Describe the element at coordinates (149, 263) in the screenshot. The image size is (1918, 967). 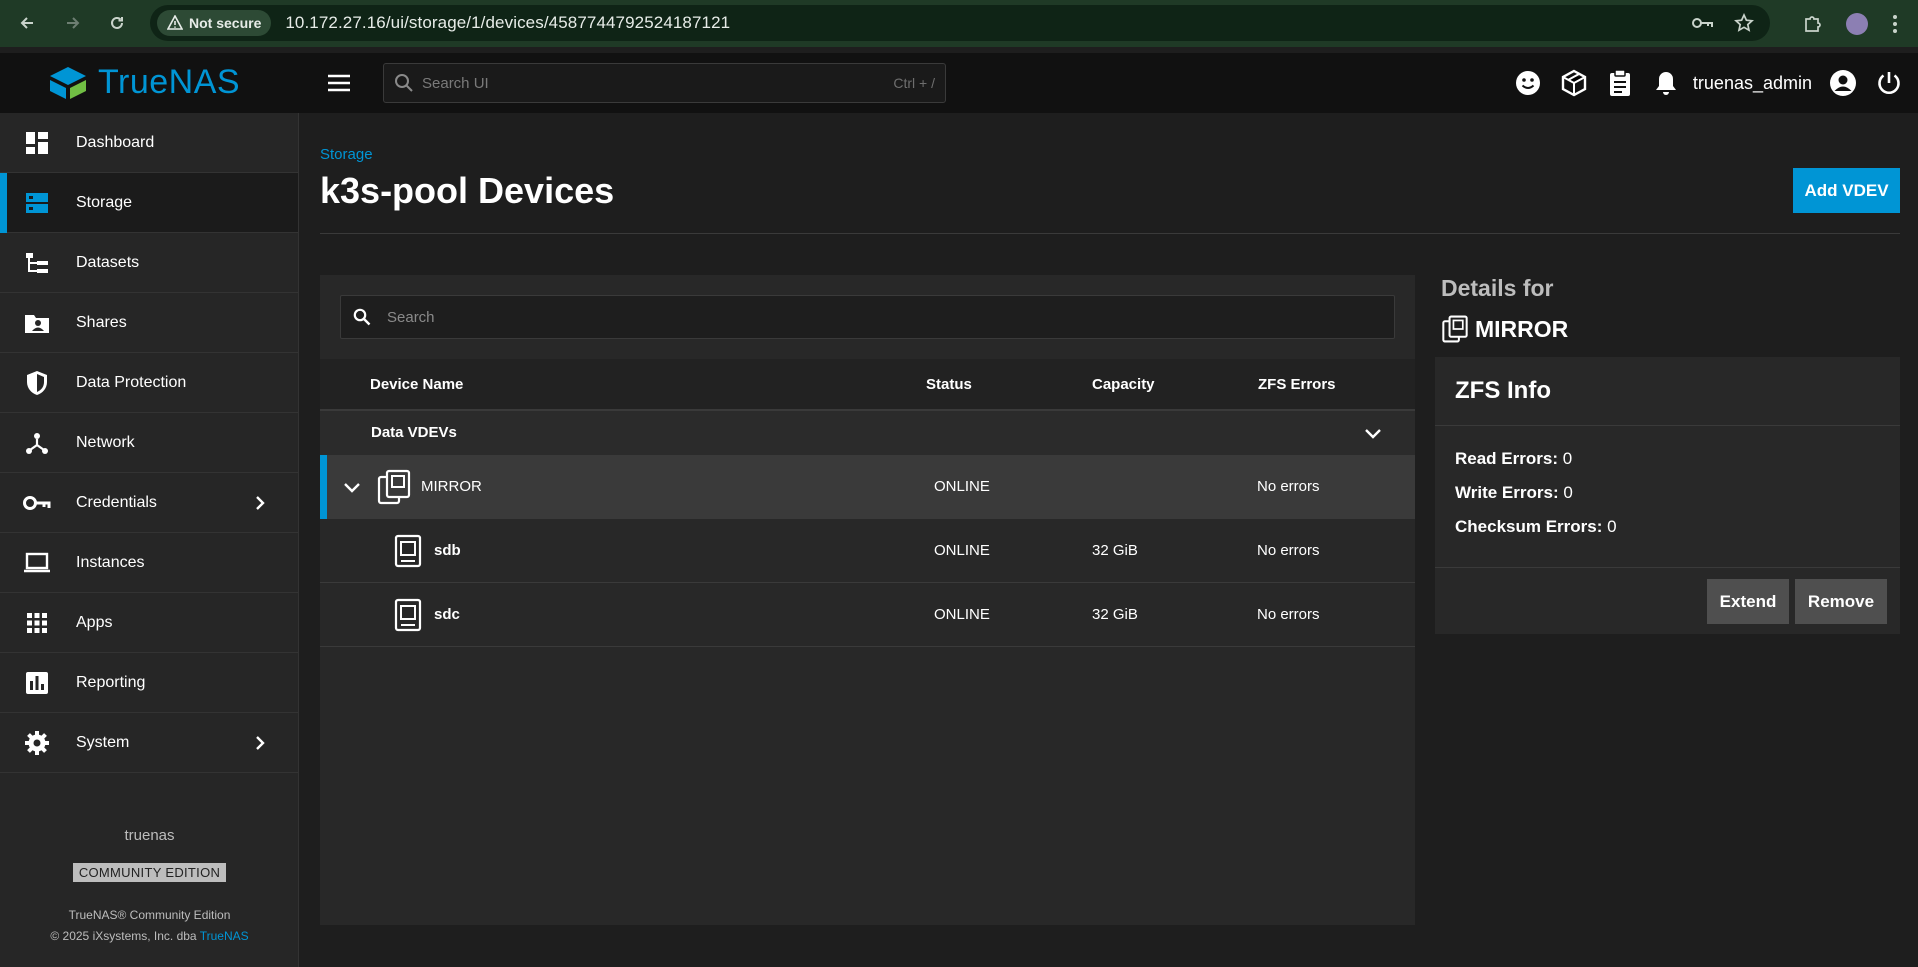
I see `sidebar-item-datasets: Datasets` at that location.